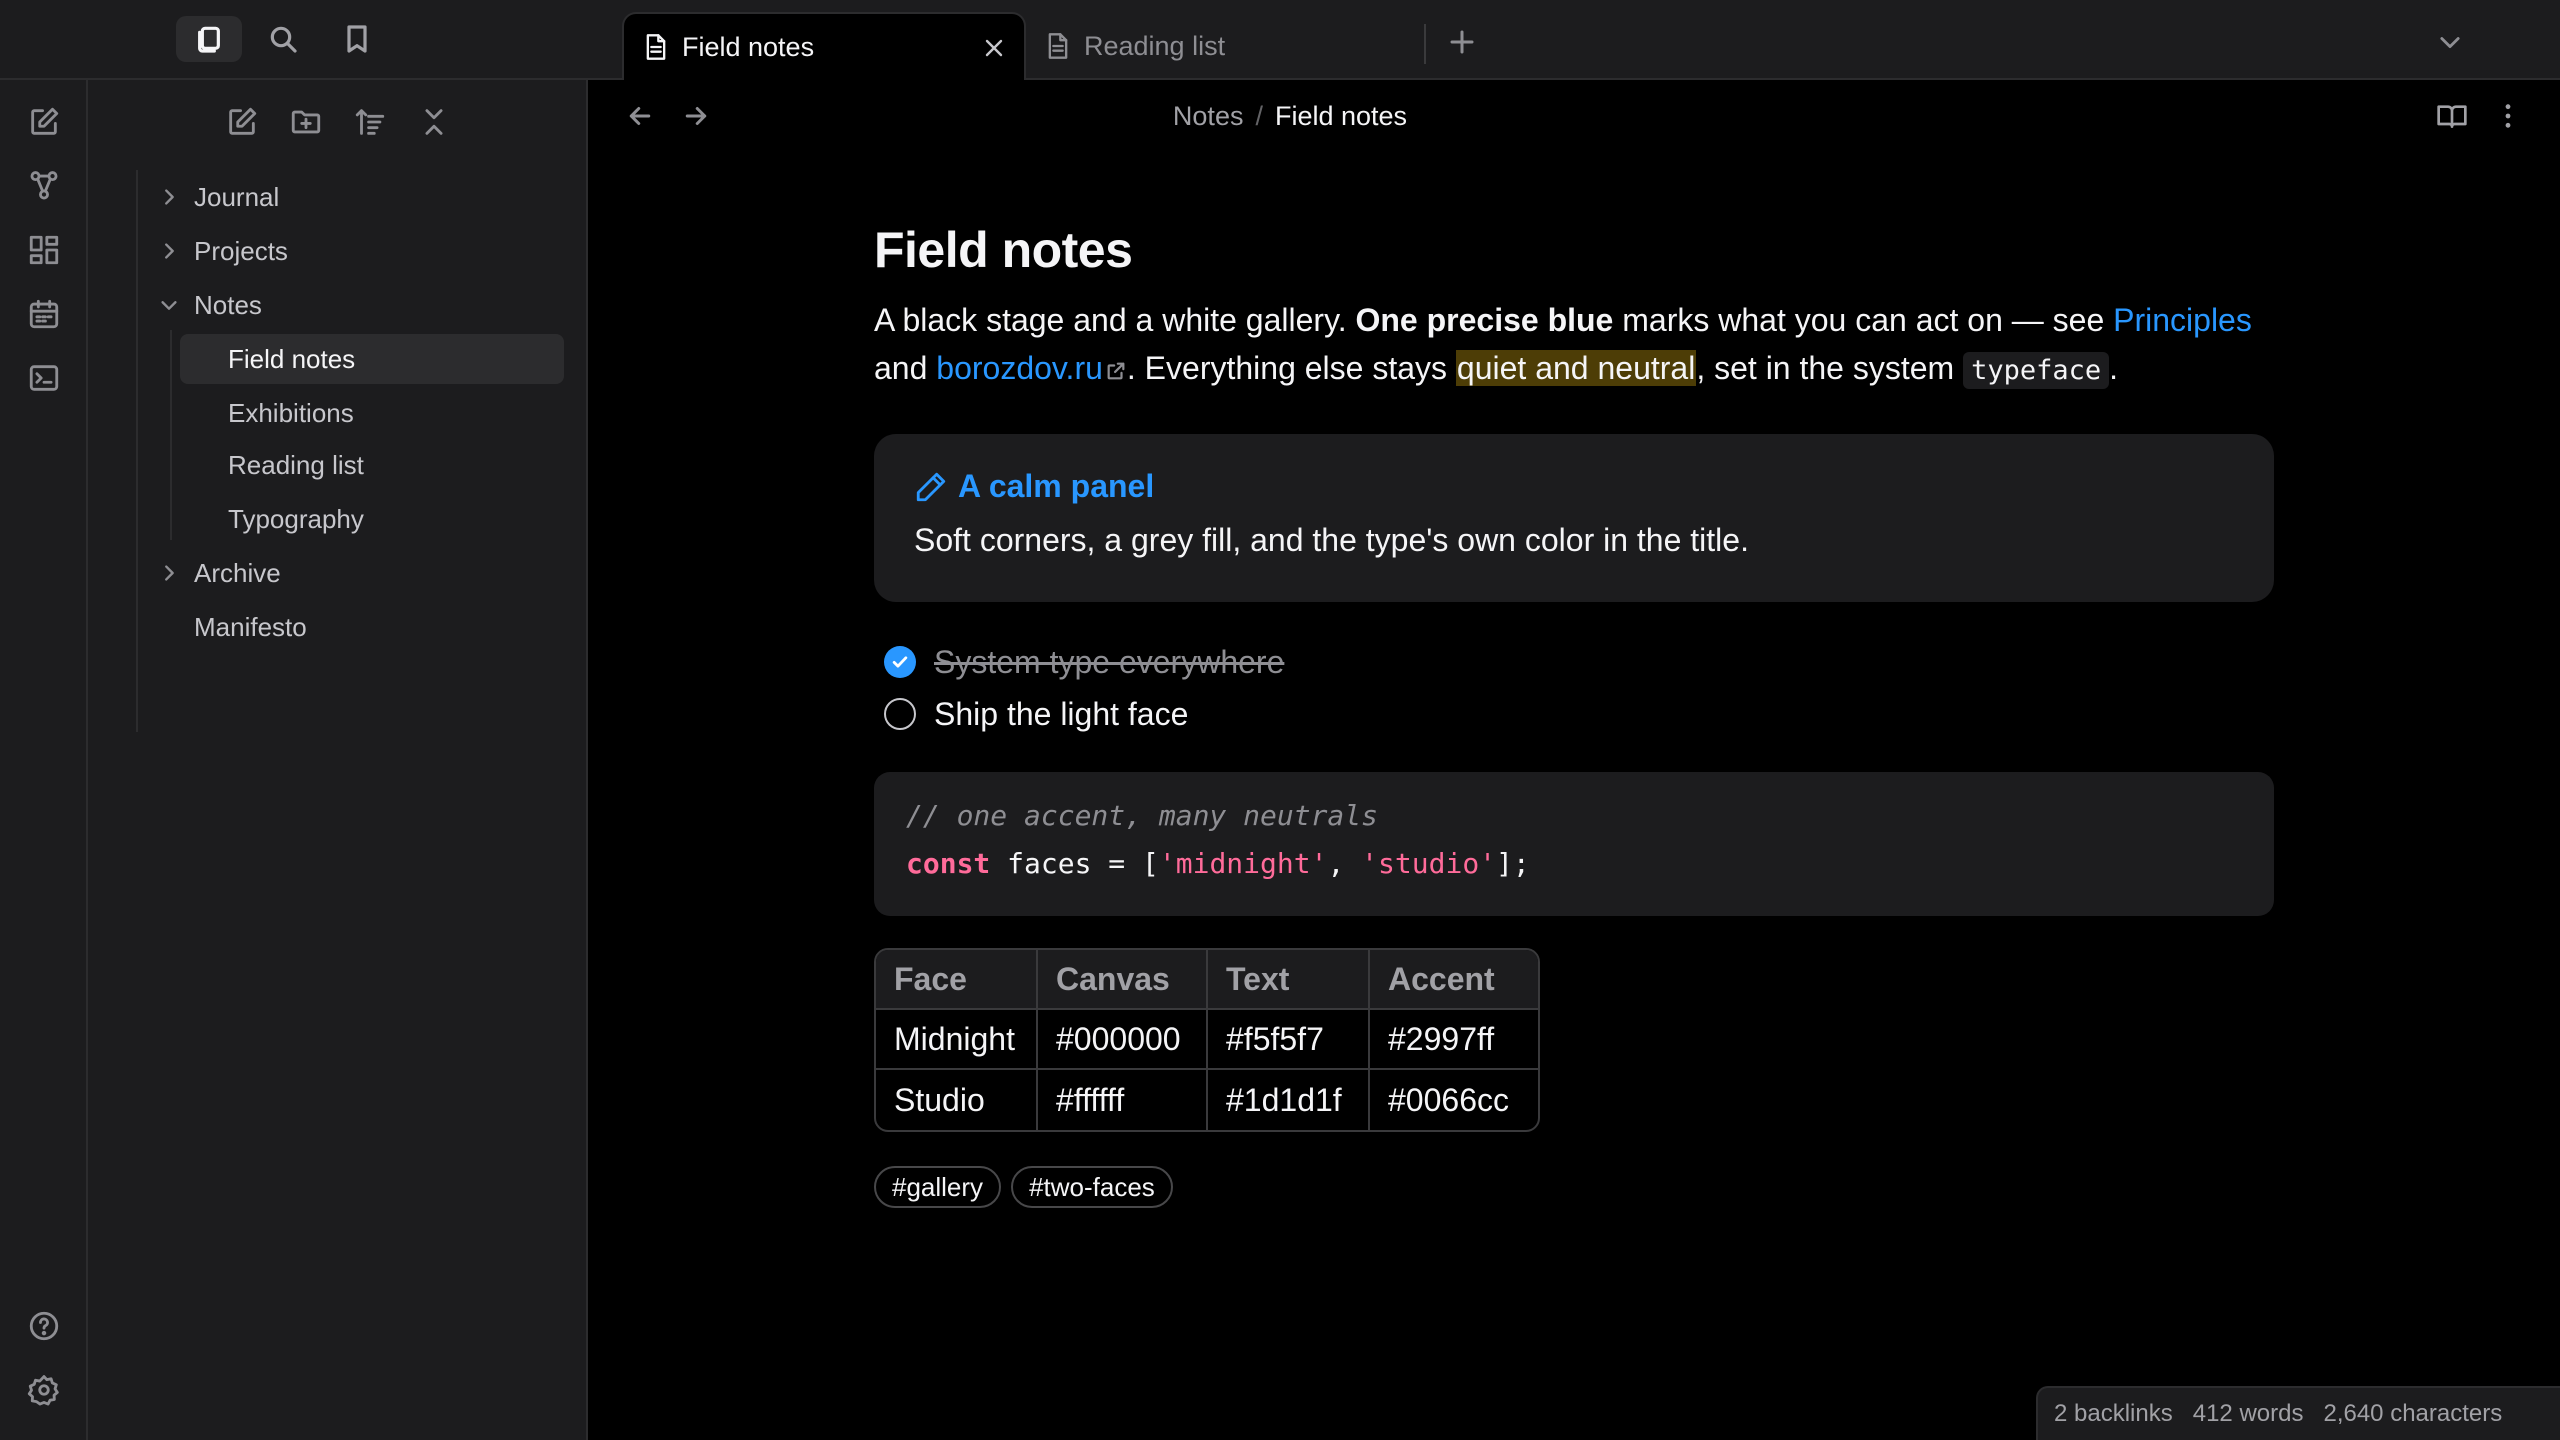 The width and height of the screenshot is (2560, 1440). What do you see at coordinates (957, 1100) in the screenshot?
I see `table-cell: Studio` at bounding box center [957, 1100].